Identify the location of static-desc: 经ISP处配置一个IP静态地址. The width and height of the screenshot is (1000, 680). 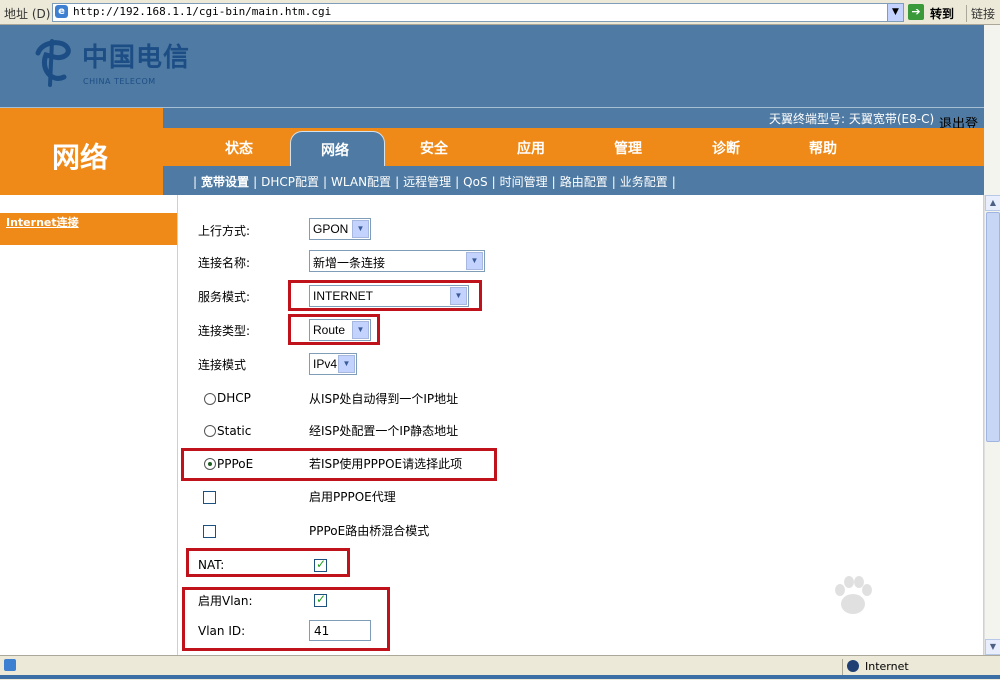
(384, 431).